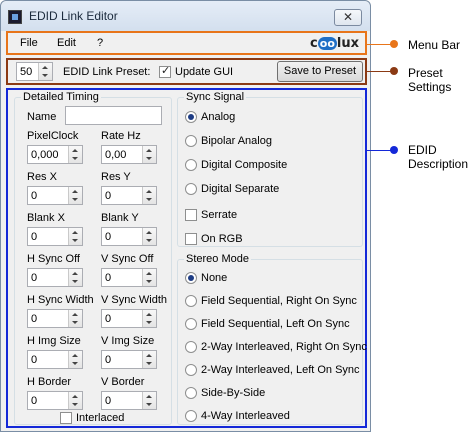 The width and height of the screenshot is (472, 432). Describe the element at coordinates (186, 43) in the screenshot. I see `menu-bar: File Edit ? c oo lux` at that location.